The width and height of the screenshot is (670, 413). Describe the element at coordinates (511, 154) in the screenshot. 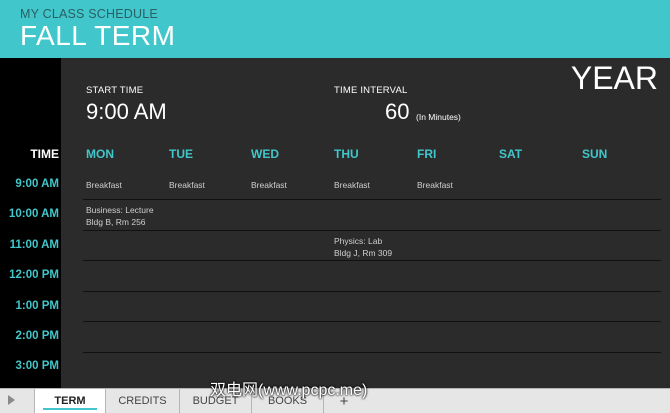

I see `day-header-sat: SAT` at that location.